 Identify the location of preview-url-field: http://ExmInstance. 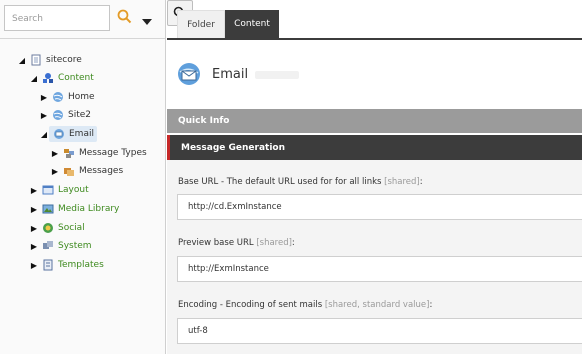
(379, 269).